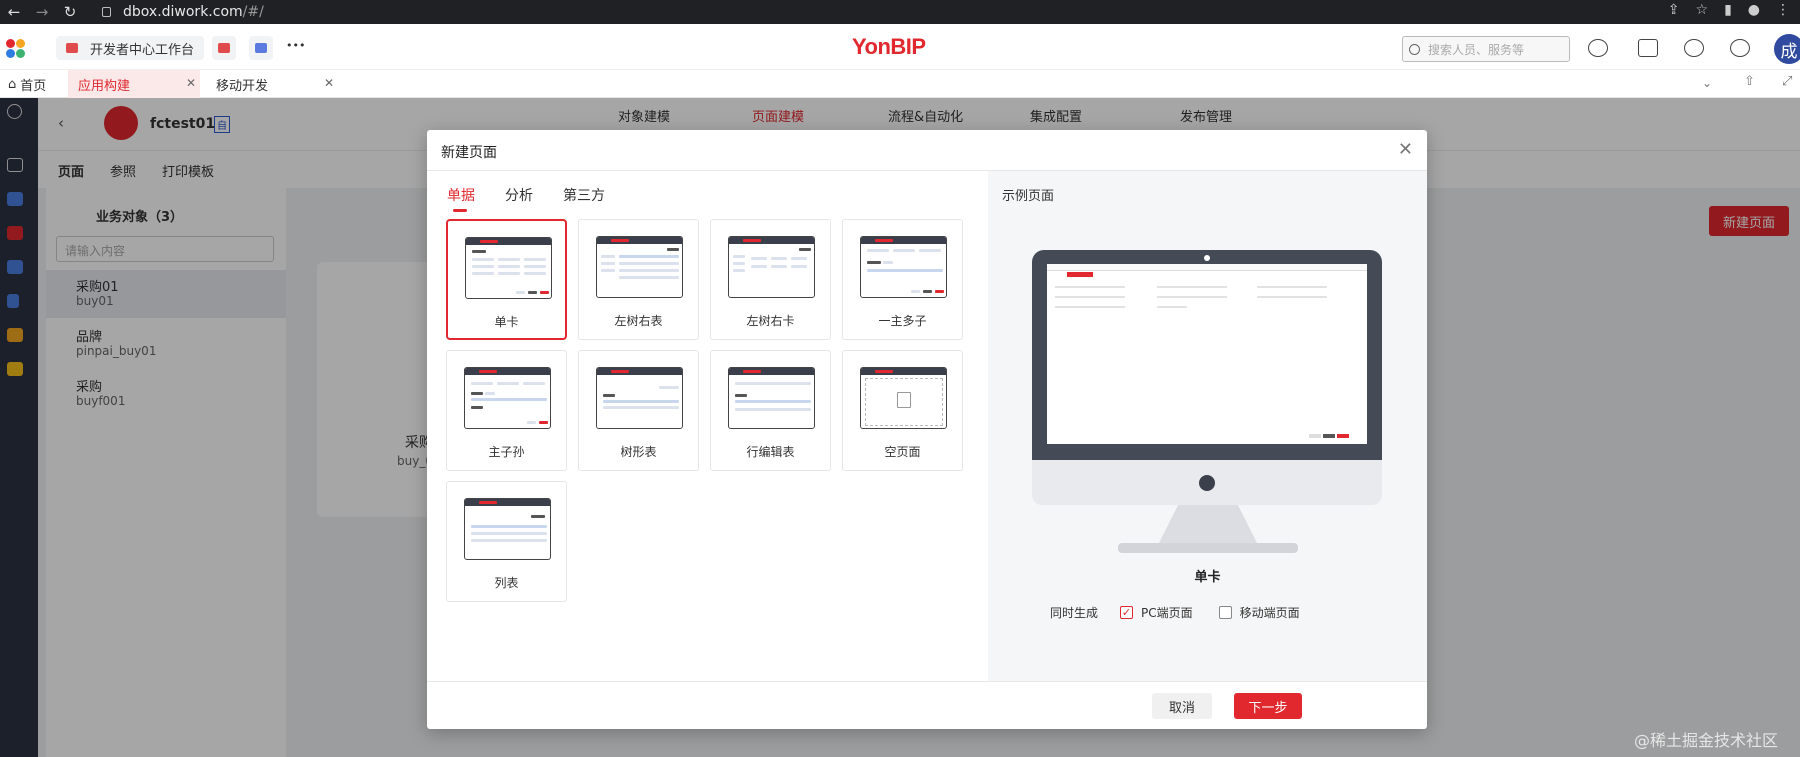  Describe the element at coordinates (506, 410) in the screenshot. I see `template-master-detail-grandchild: 主子孙` at that location.